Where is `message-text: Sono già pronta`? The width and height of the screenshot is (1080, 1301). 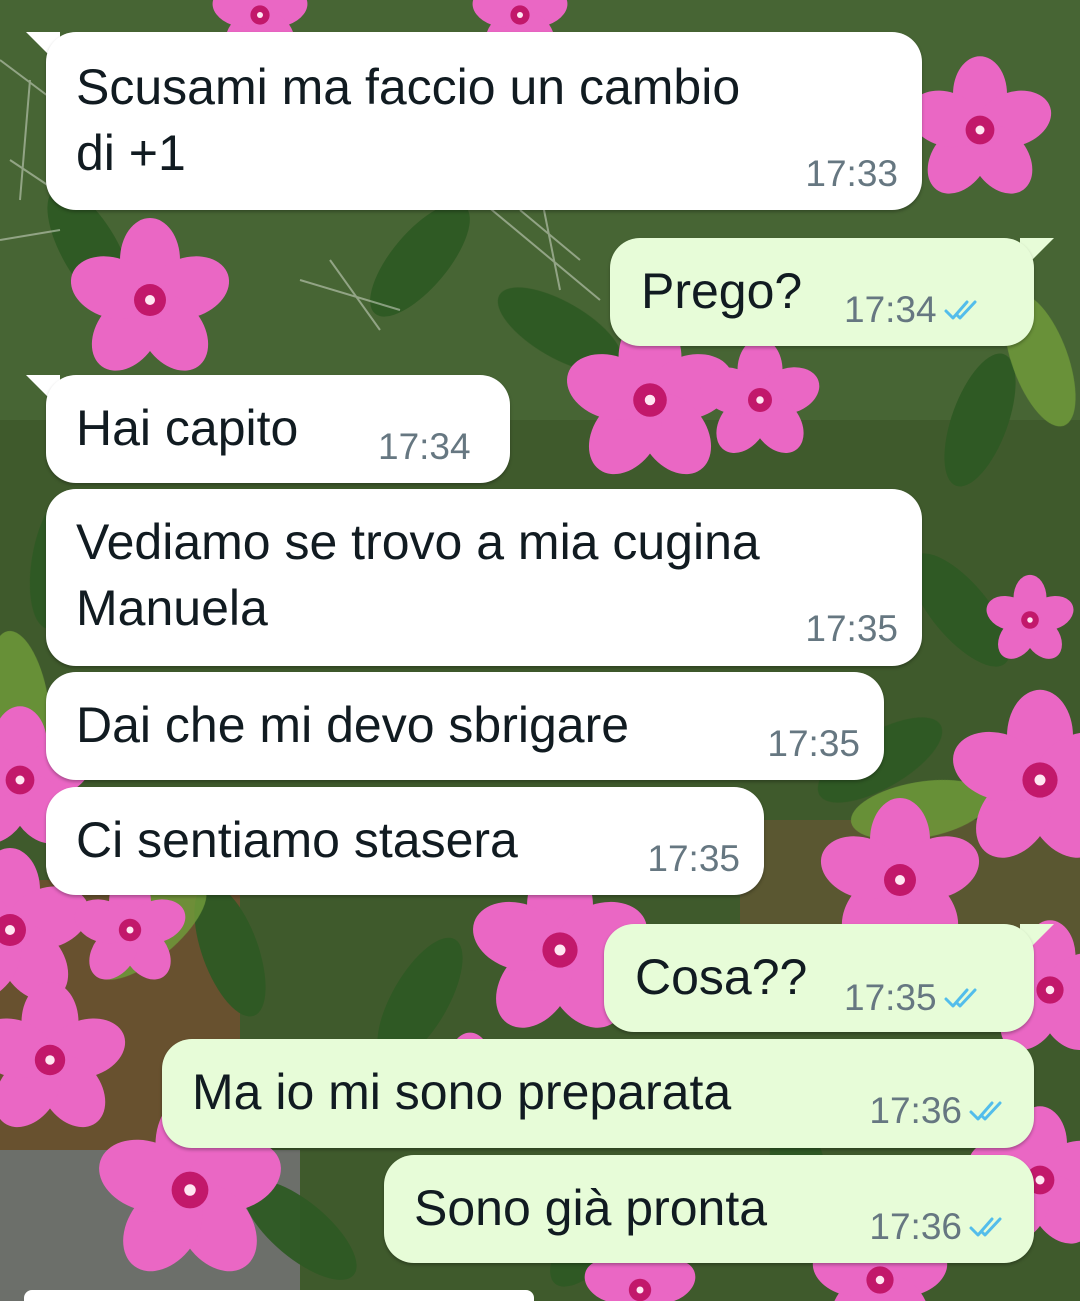
message-text: Sono già pronta is located at coordinates (591, 1208).